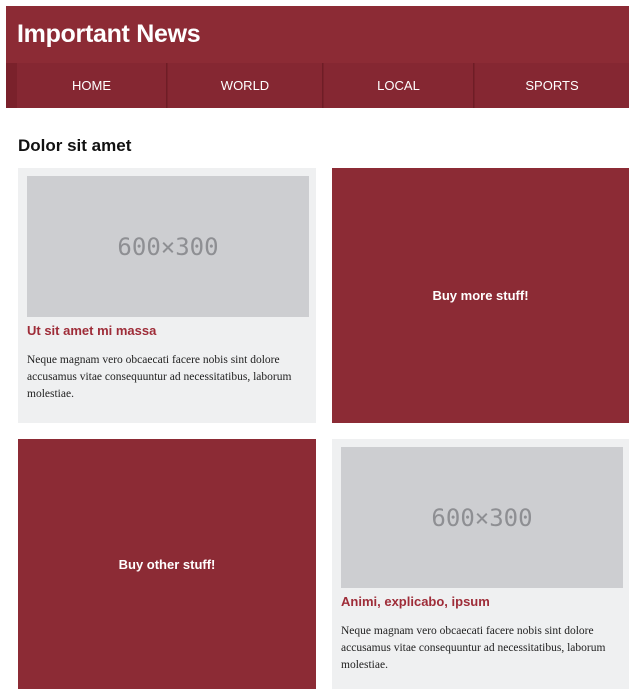  Describe the element at coordinates (75, 145) in the screenshot. I see `section-title: Dolor sit amet` at that location.